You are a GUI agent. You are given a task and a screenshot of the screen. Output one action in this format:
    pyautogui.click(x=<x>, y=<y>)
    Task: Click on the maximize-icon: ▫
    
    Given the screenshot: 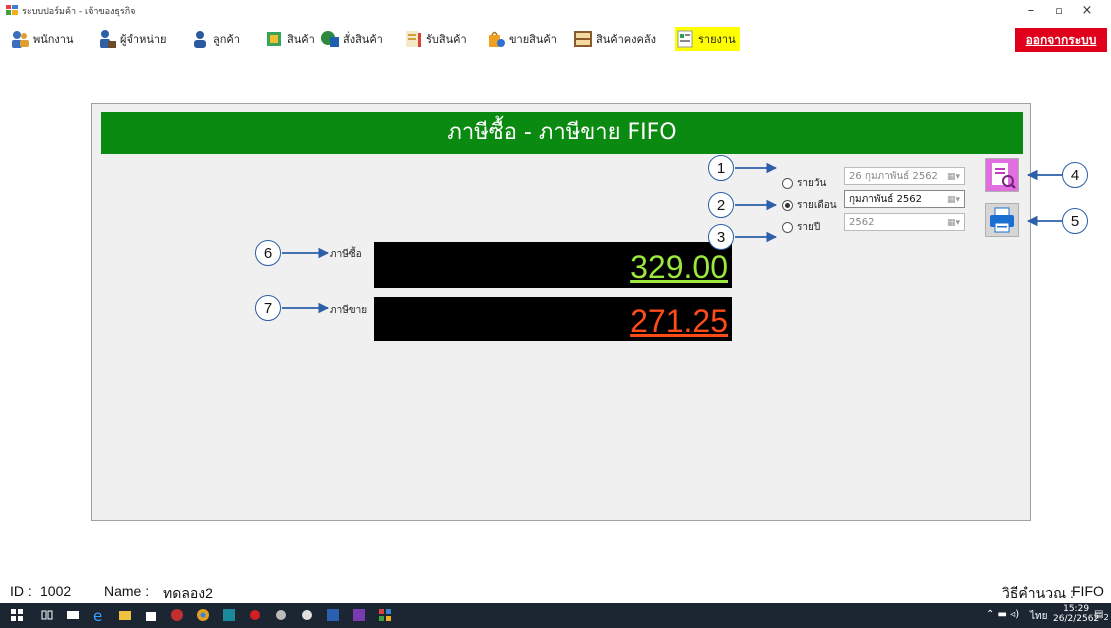 What is the action you would take?
    pyautogui.click(x=1059, y=11)
    